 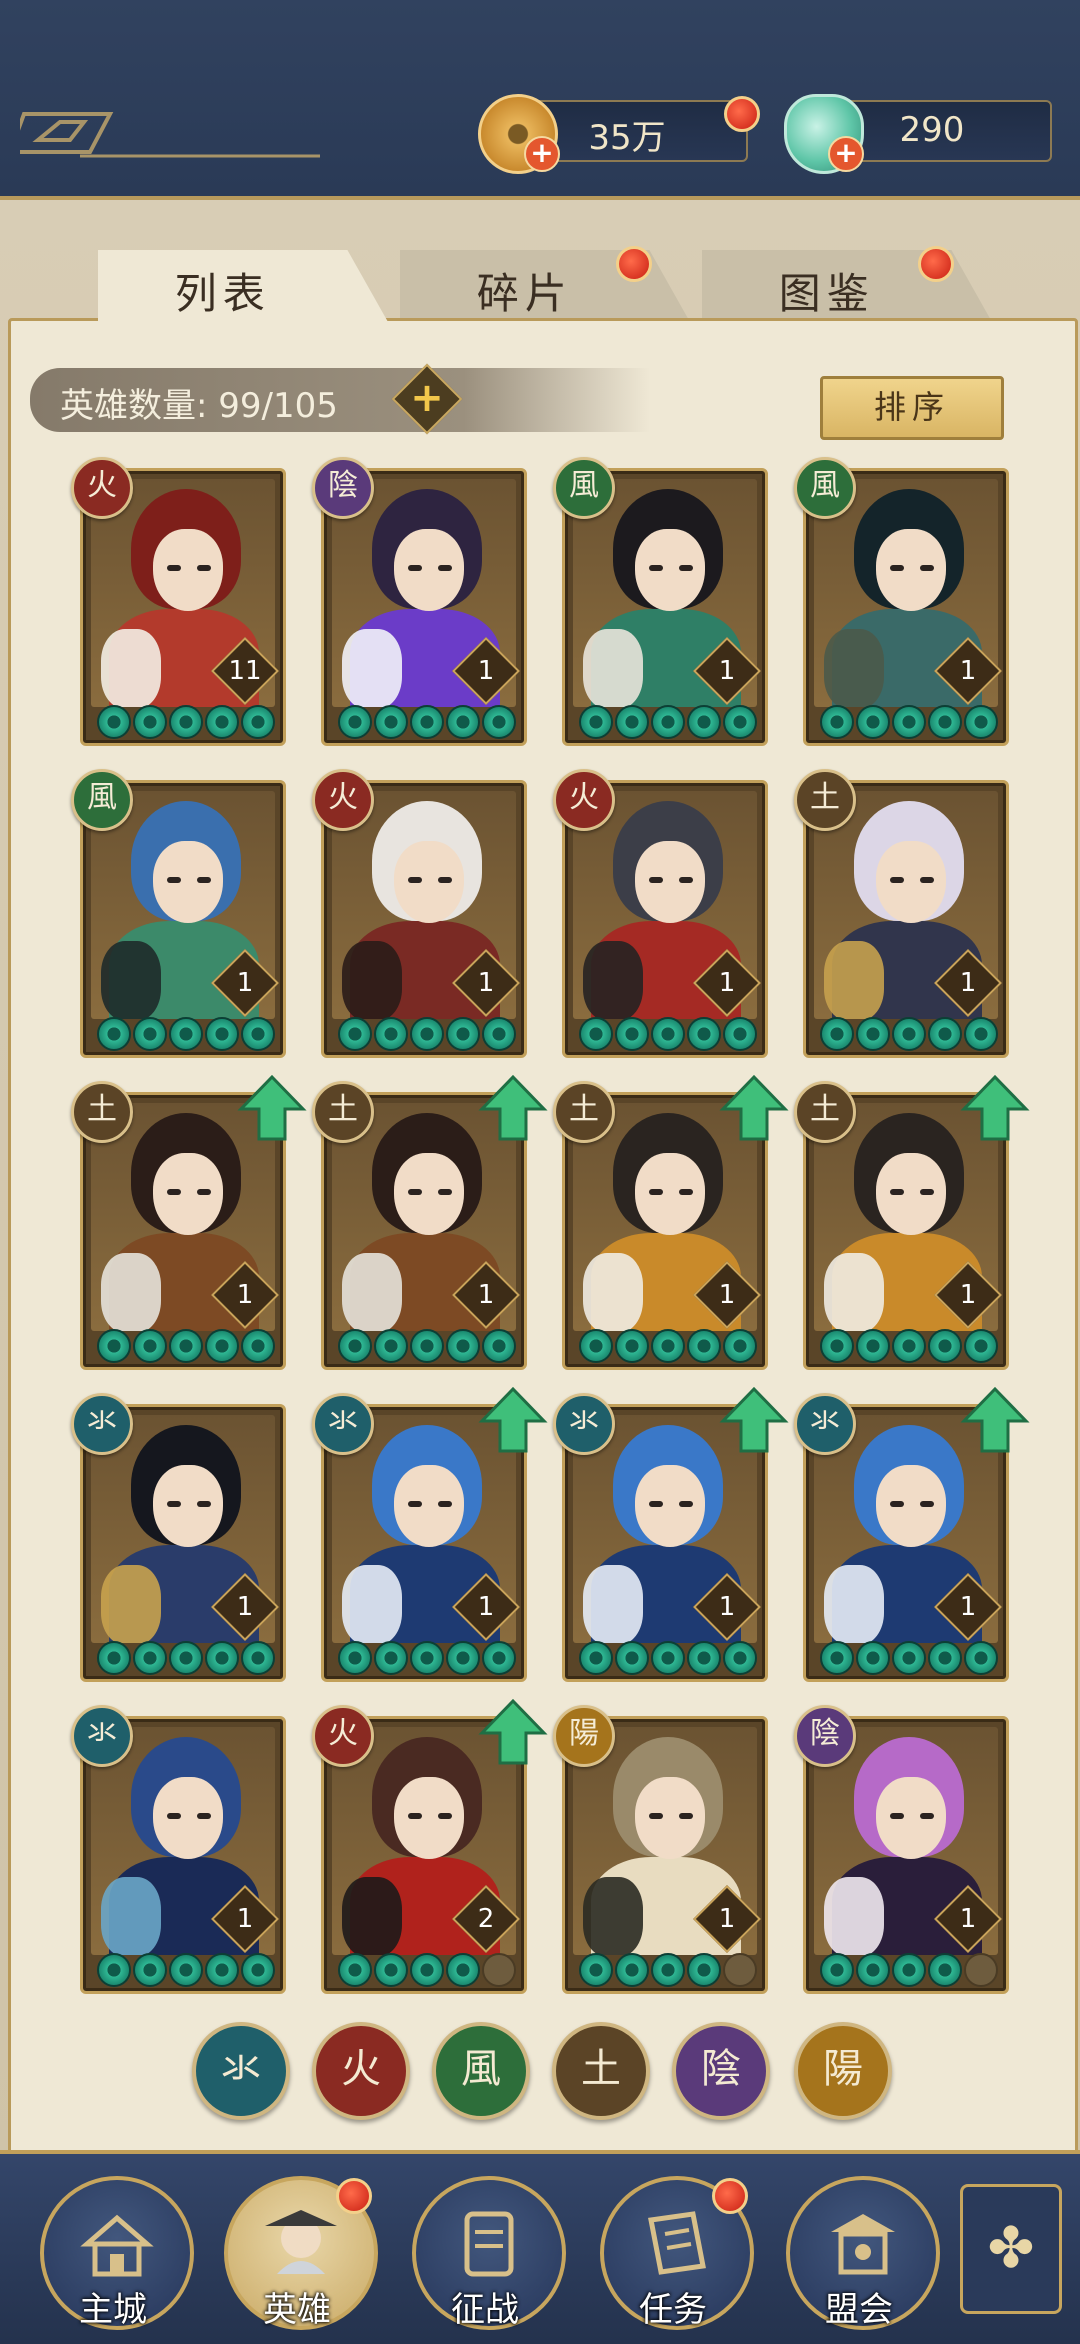 I want to click on tab-list: 列表, so click(x=243, y=286).